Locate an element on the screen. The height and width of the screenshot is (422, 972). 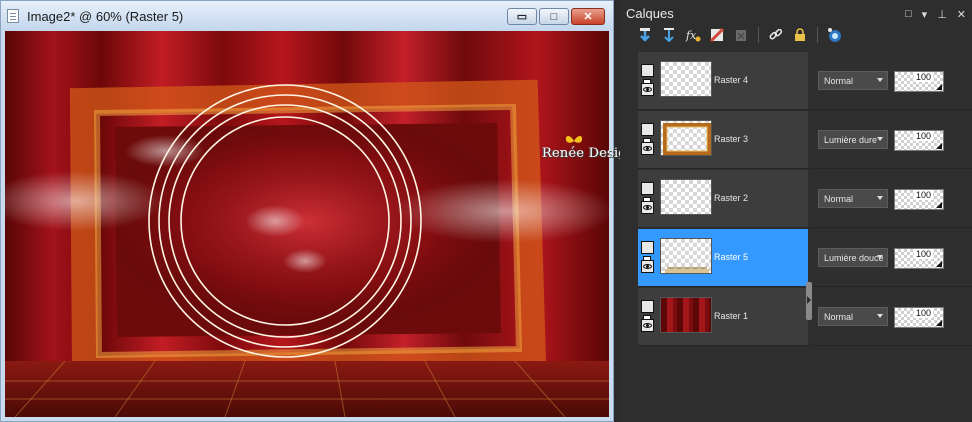
layer-name: Raster 3 is located at coordinates (731, 139).